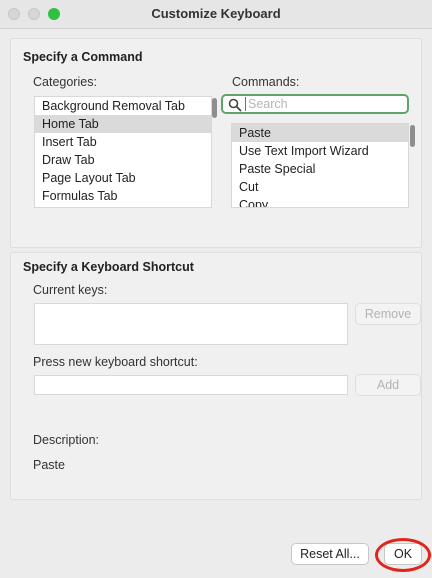 The width and height of the screenshot is (432, 578). What do you see at coordinates (123, 124) in the screenshot?
I see `category-item-selected: Home Tab` at bounding box center [123, 124].